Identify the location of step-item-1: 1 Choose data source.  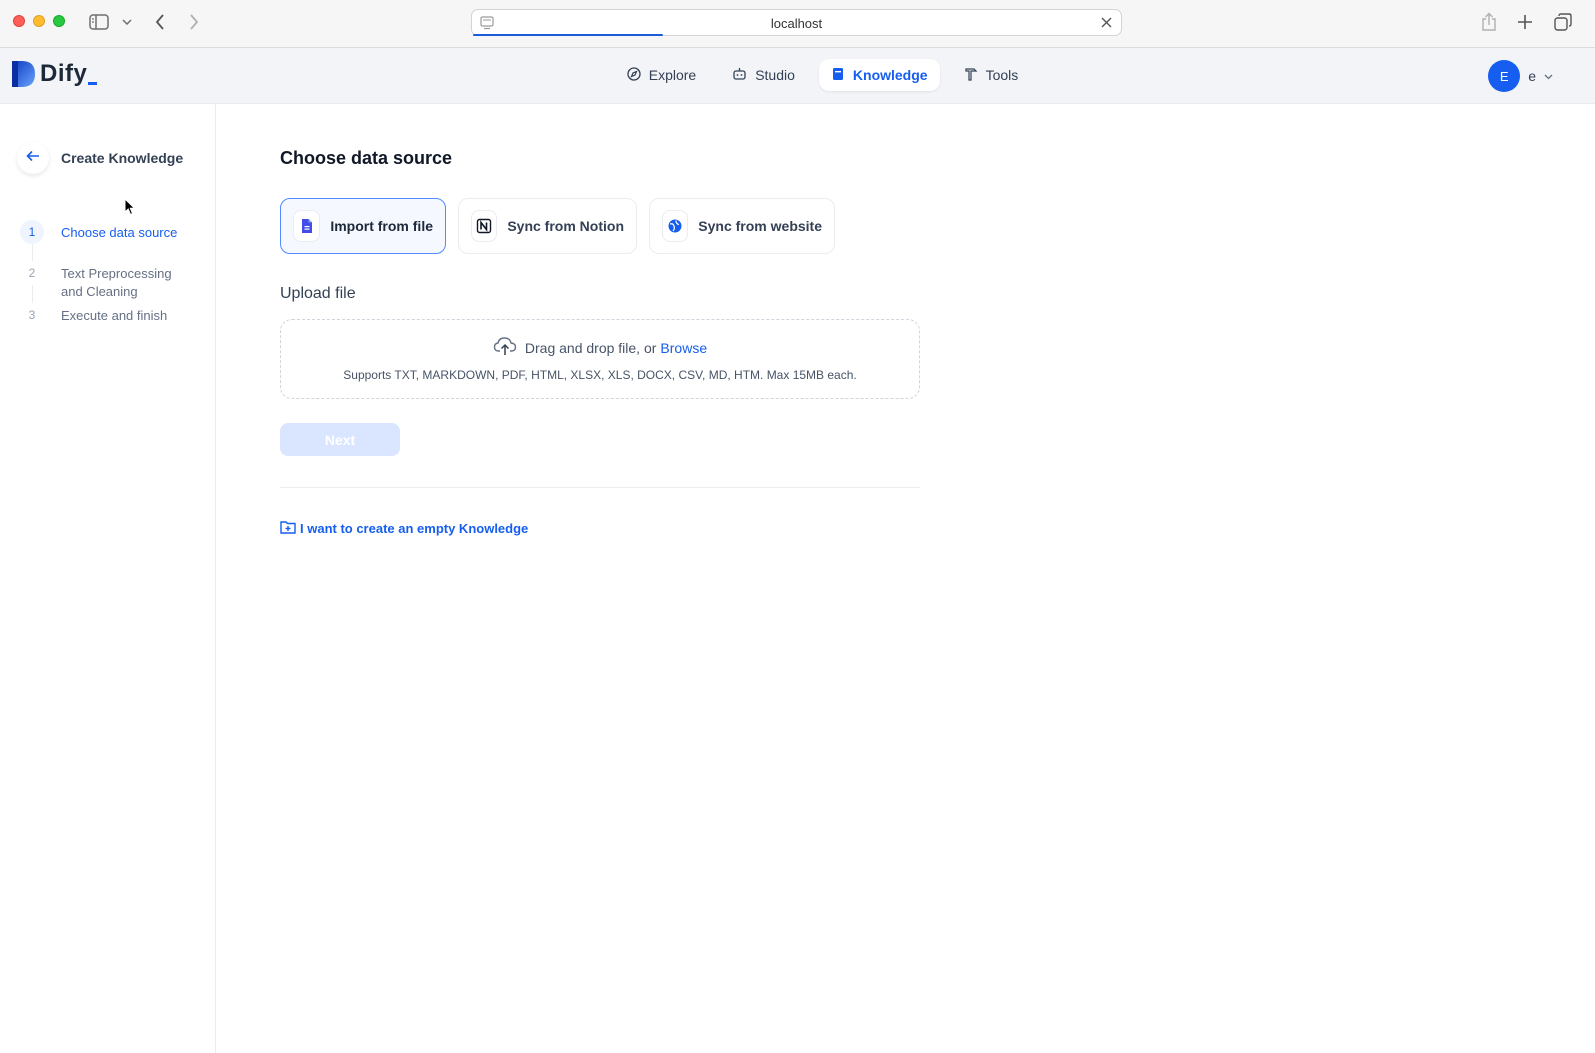
(98, 232).